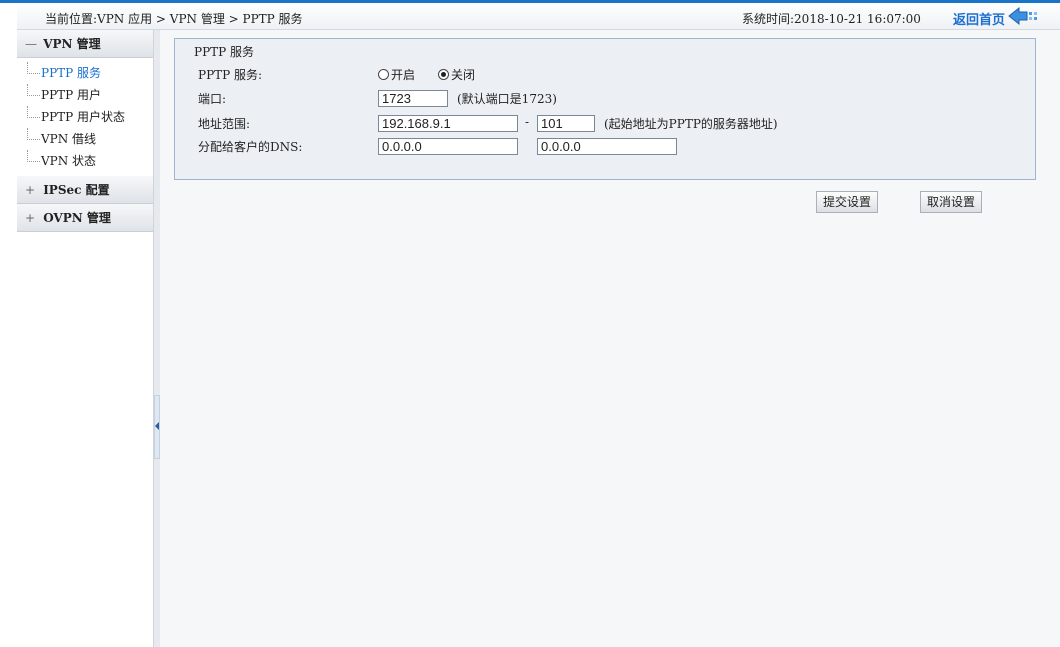 This screenshot has width=1060, height=647. Describe the element at coordinates (951, 202) in the screenshot. I see `cancel-button: 取消设置` at that location.